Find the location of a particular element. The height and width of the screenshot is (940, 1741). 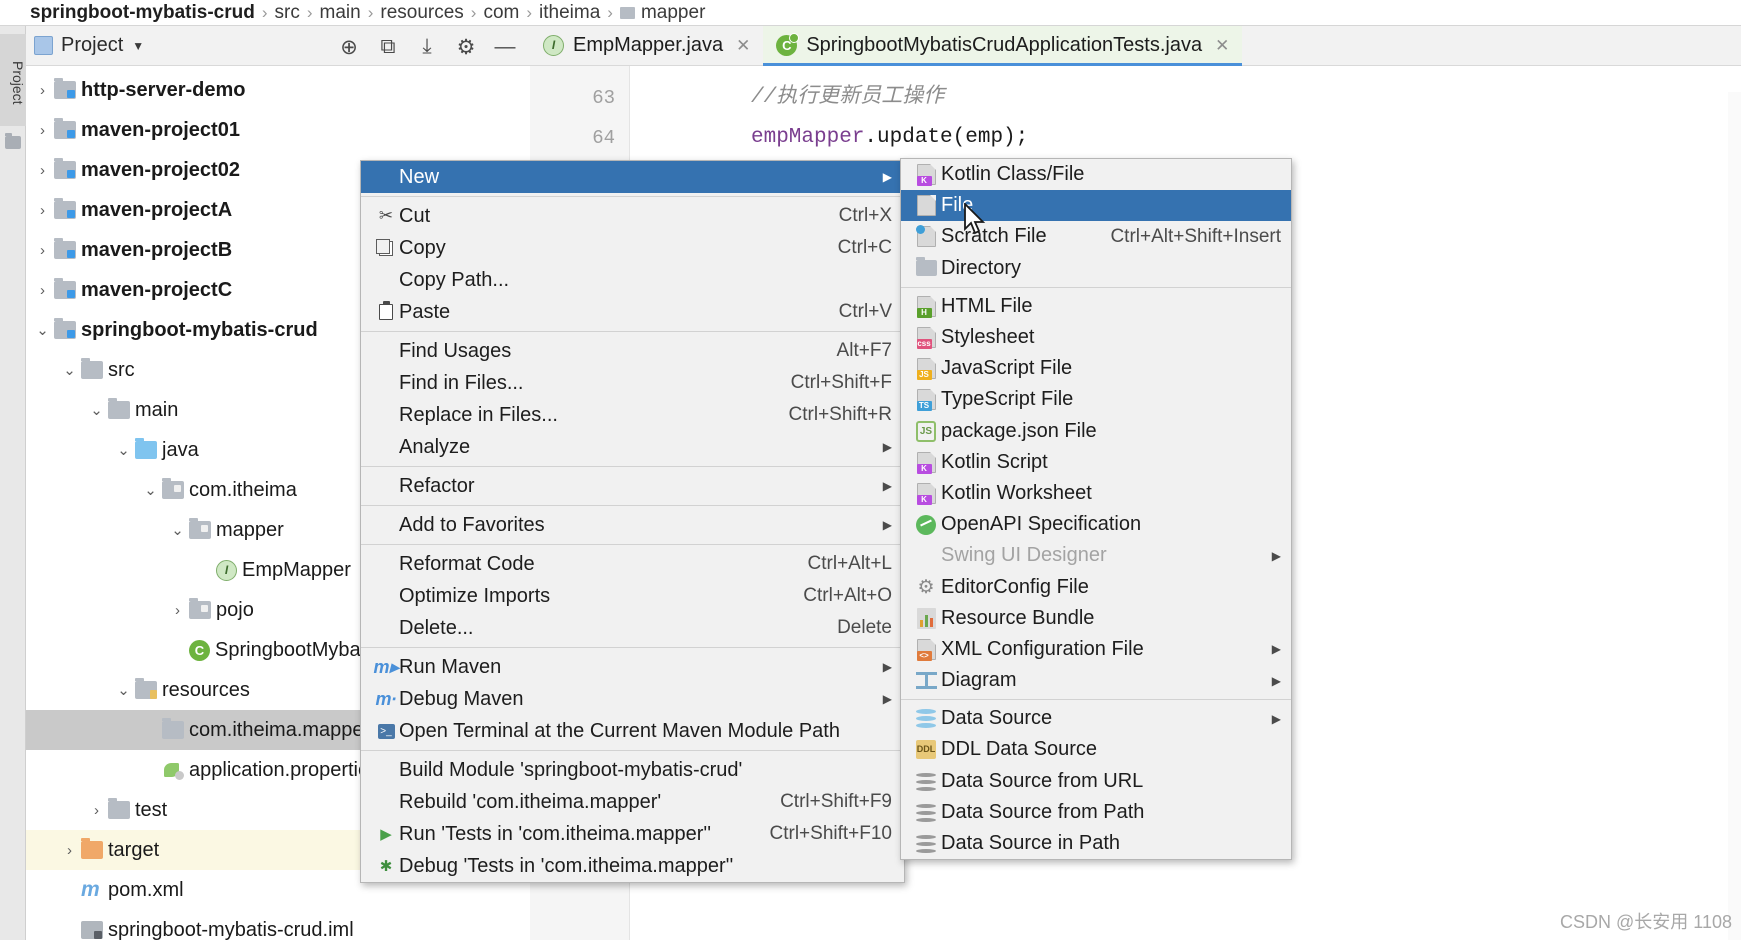

tree-node: › http-server-demo is located at coordinates (278, 90).